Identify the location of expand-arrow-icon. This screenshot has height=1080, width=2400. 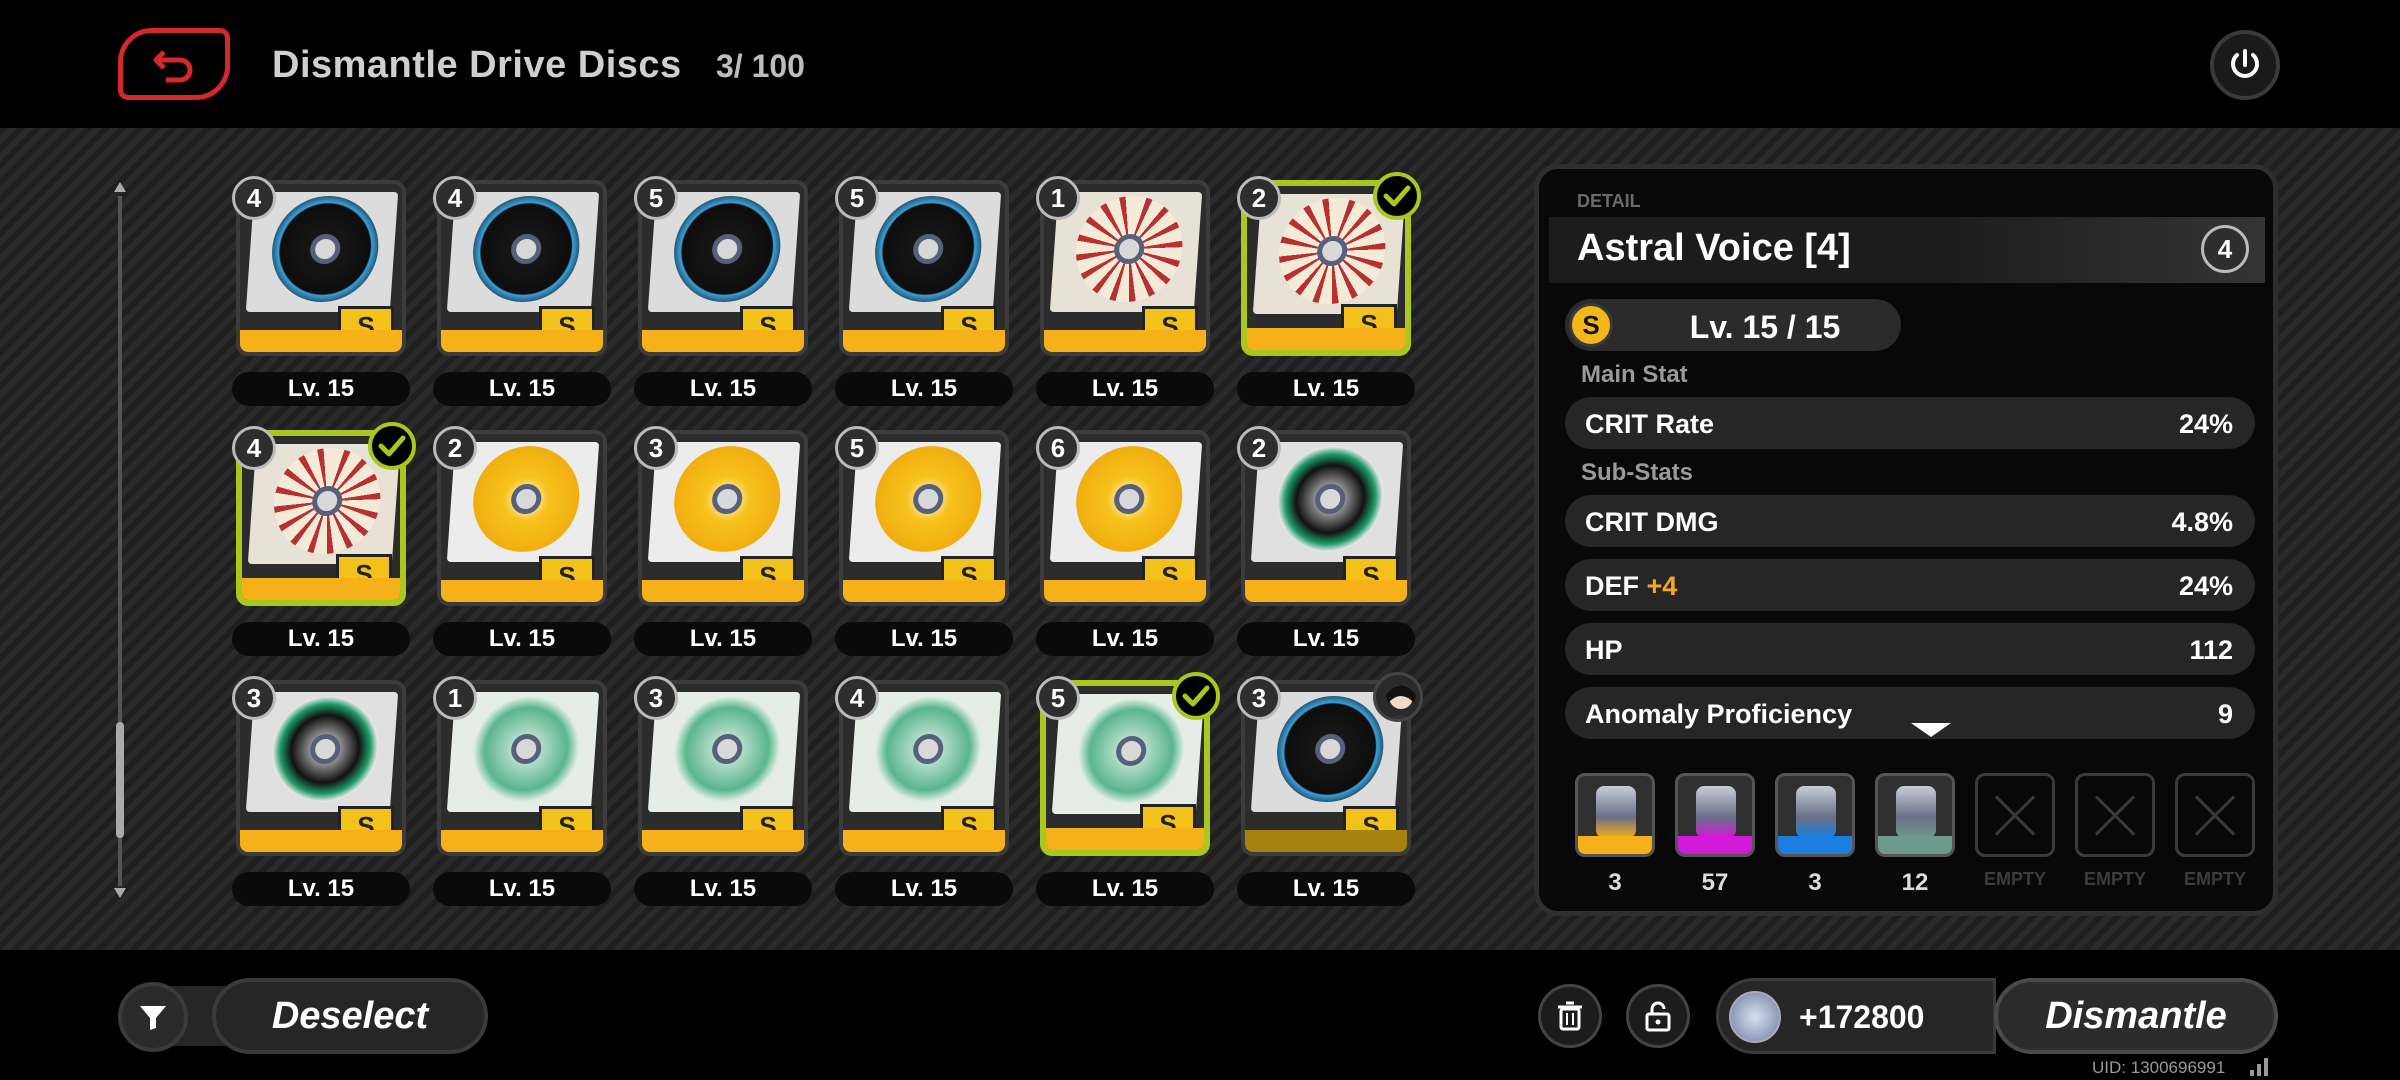
(1931, 730).